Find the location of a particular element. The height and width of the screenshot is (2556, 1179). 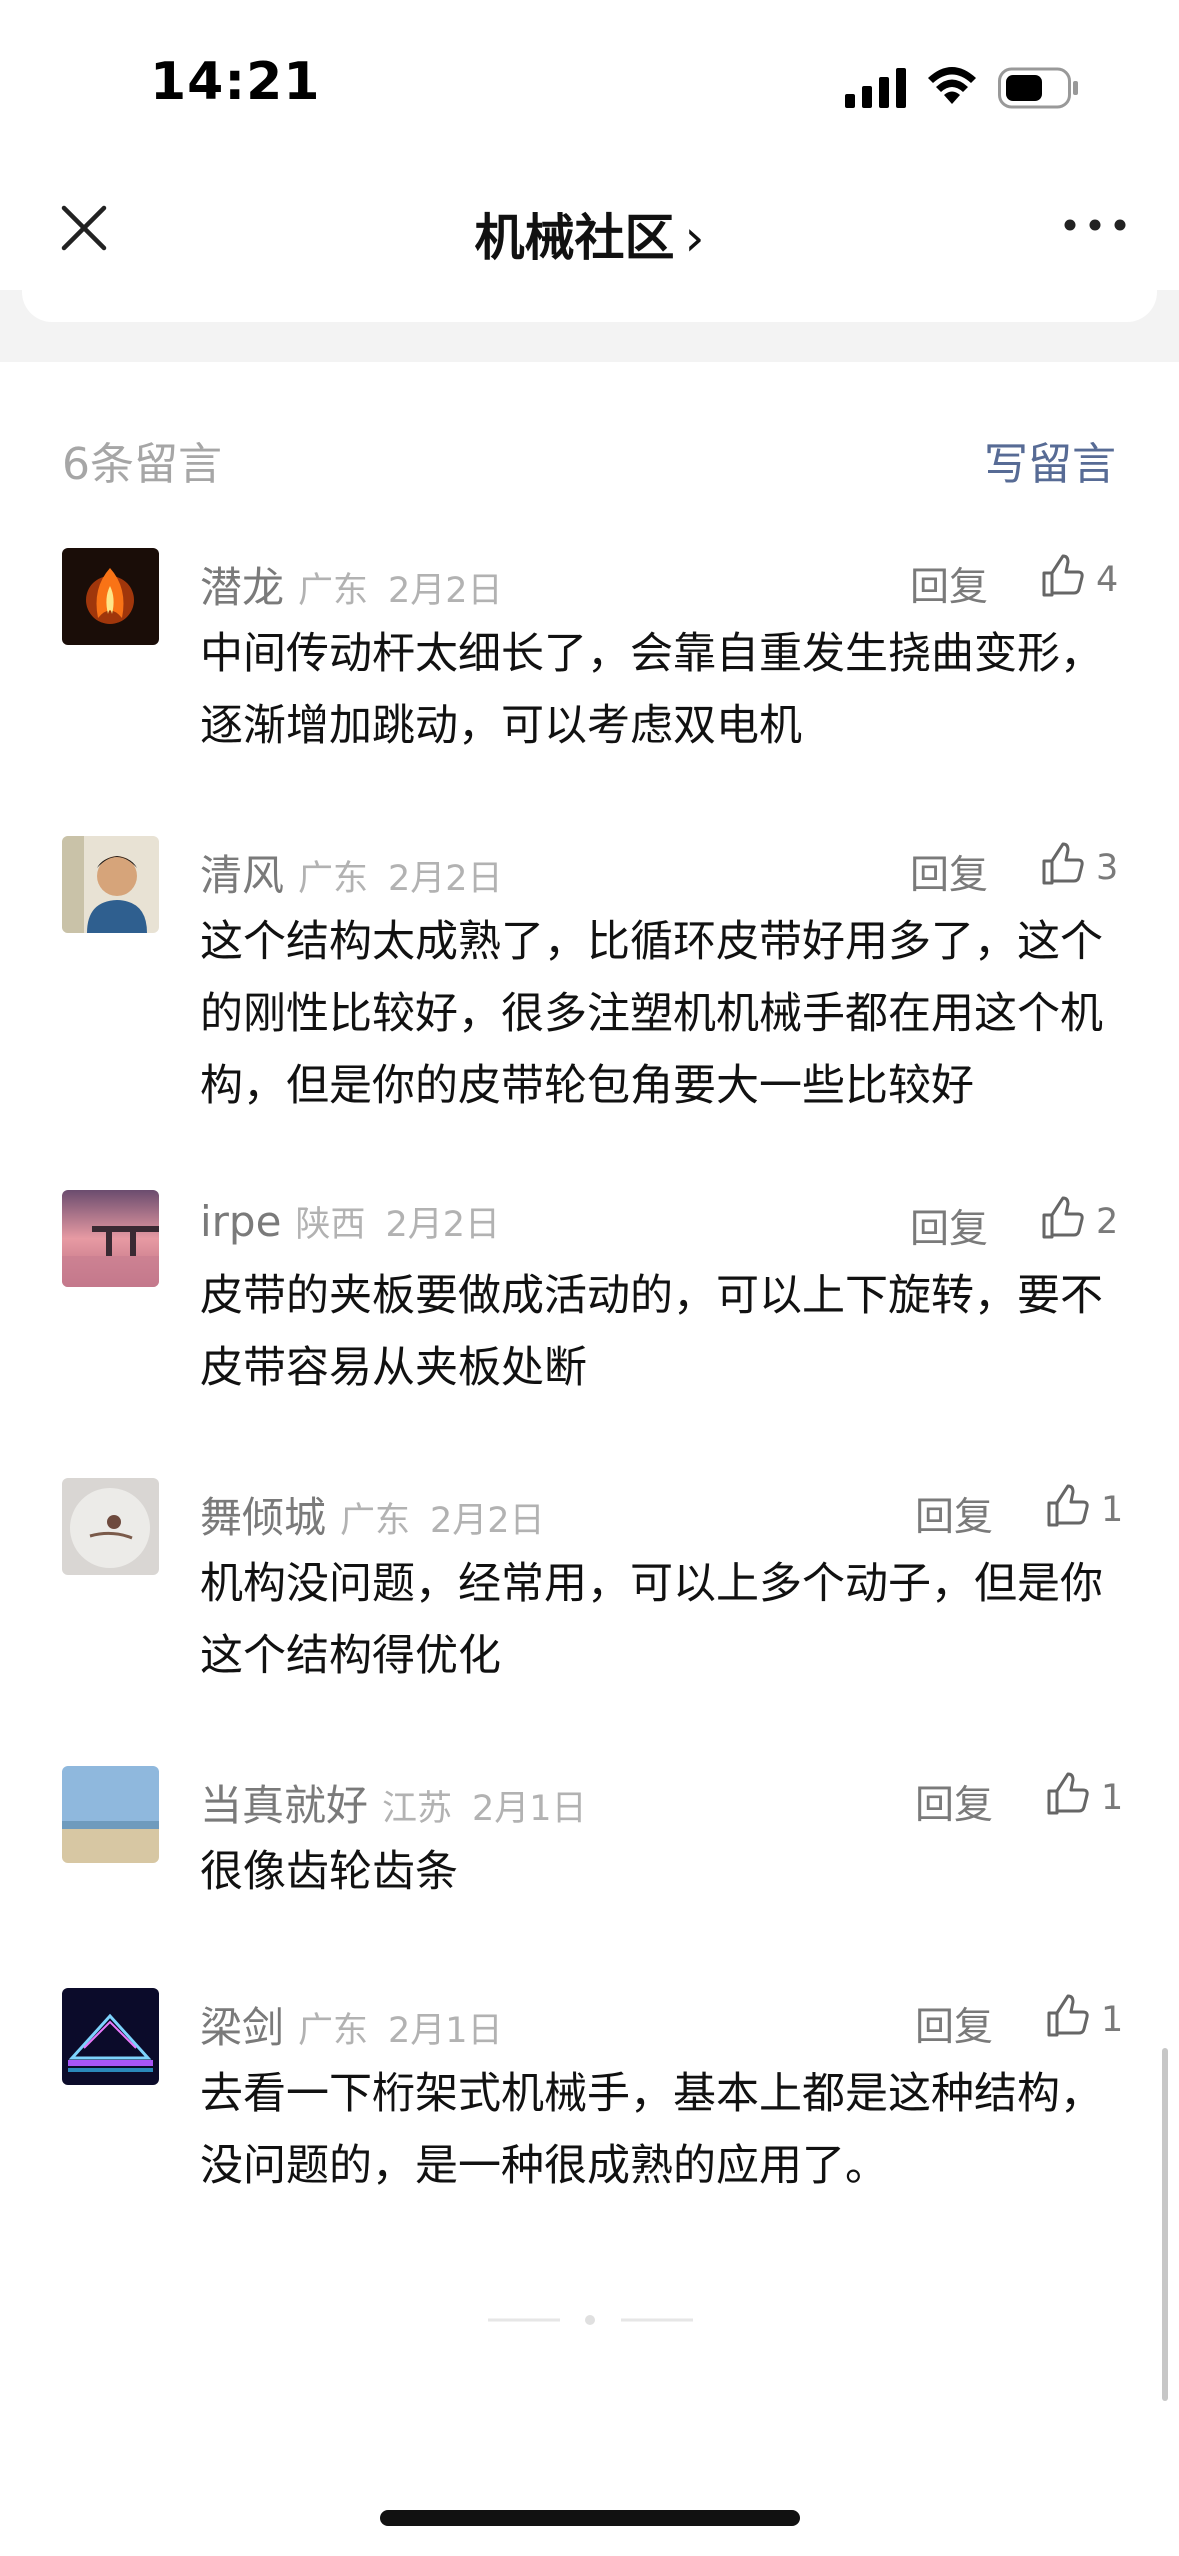

comment-author: 潜龙 is located at coordinates (242, 587).